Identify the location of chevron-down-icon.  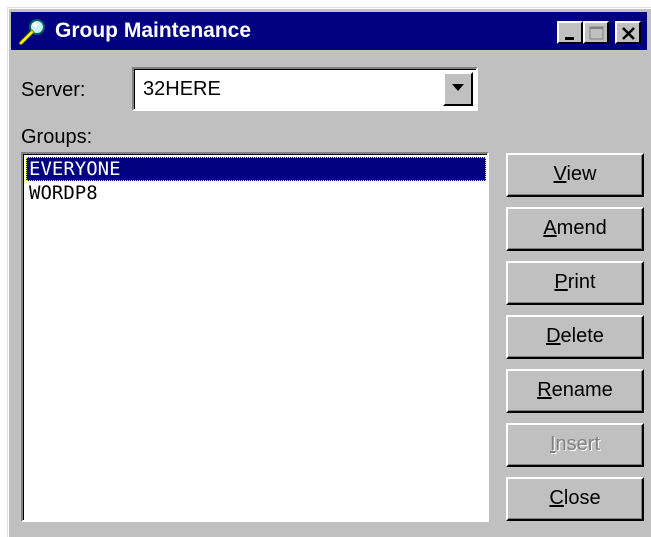
(458, 87).